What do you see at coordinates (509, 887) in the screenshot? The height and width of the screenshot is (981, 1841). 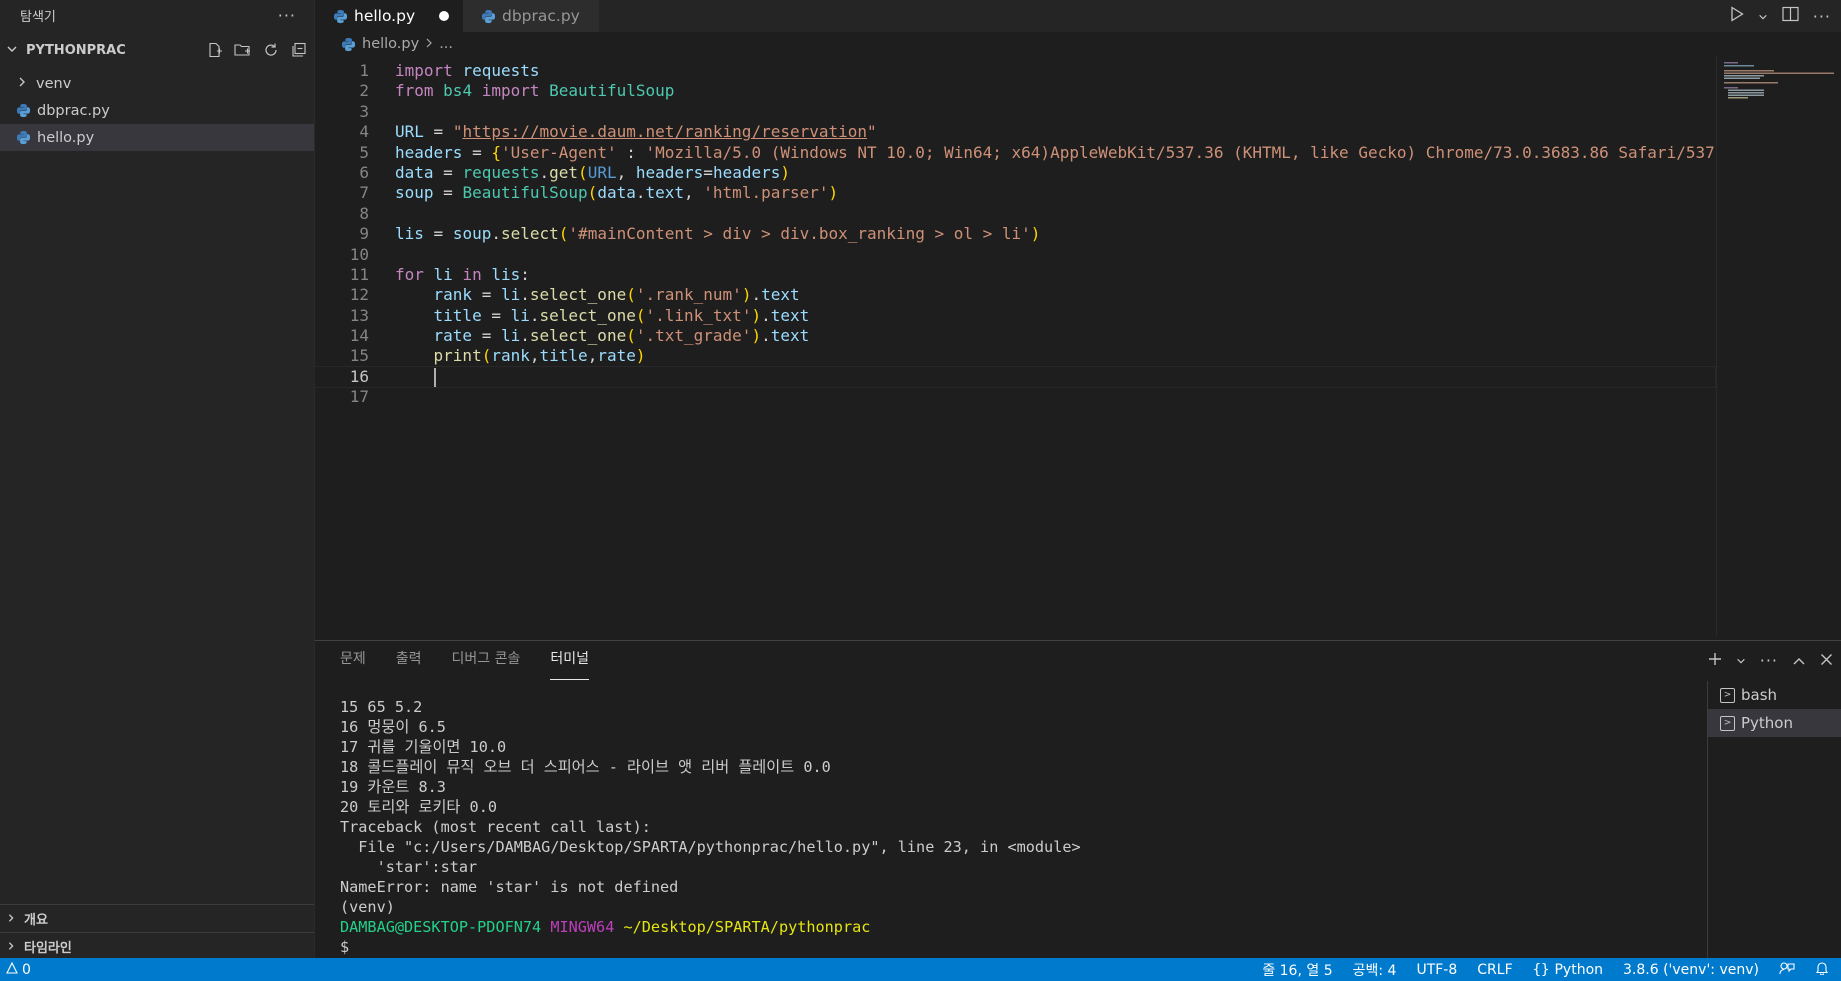 I see `terminal-line: NameError: name 'star' is not defined` at bounding box center [509, 887].